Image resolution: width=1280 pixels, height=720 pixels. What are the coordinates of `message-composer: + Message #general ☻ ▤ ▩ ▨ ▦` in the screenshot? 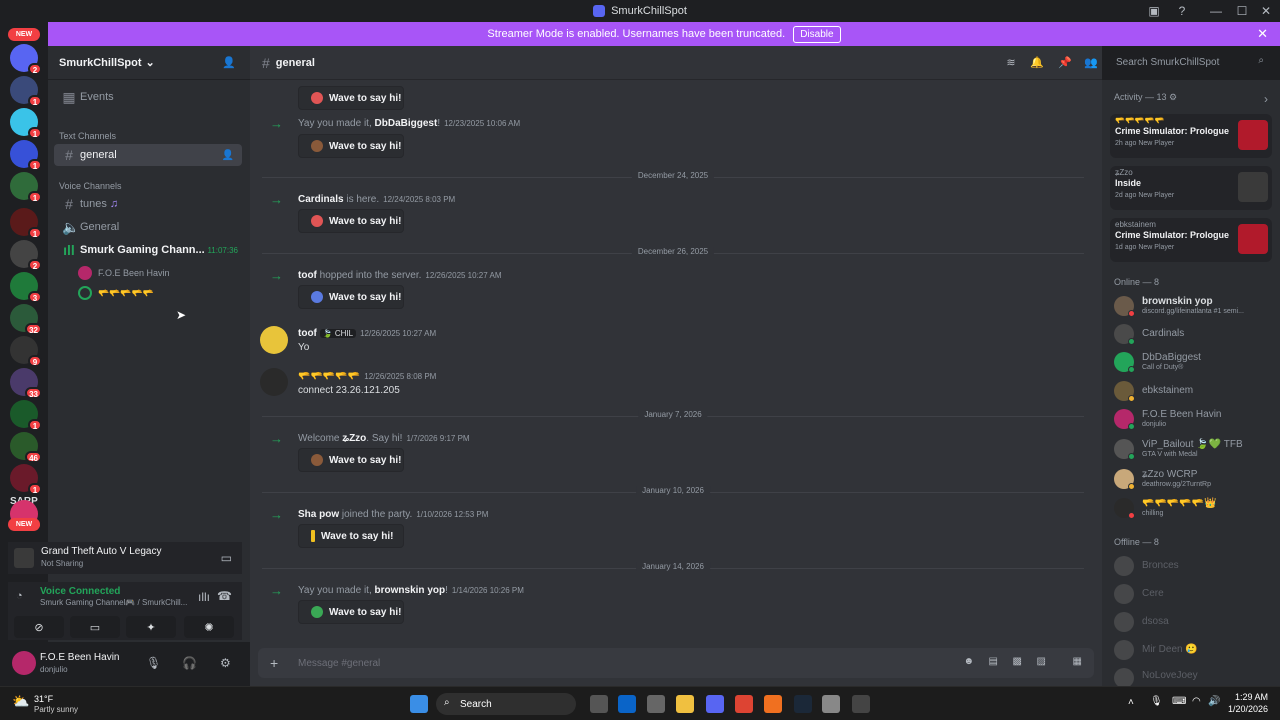 It's located at (676, 663).